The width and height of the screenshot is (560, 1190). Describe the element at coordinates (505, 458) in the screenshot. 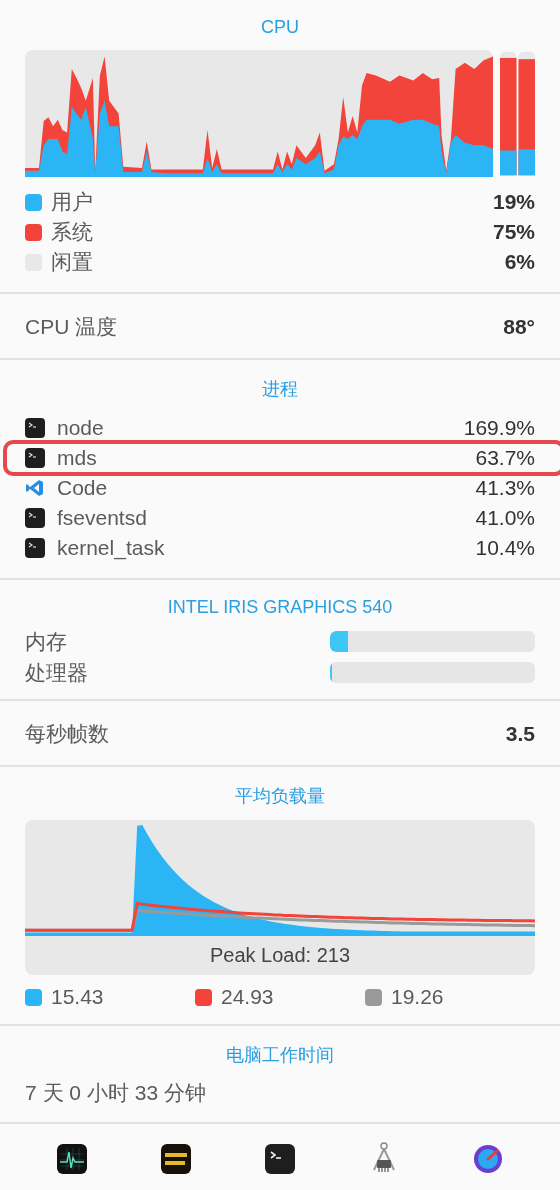

I see `process-cpu-value: 63.7%` at that location.